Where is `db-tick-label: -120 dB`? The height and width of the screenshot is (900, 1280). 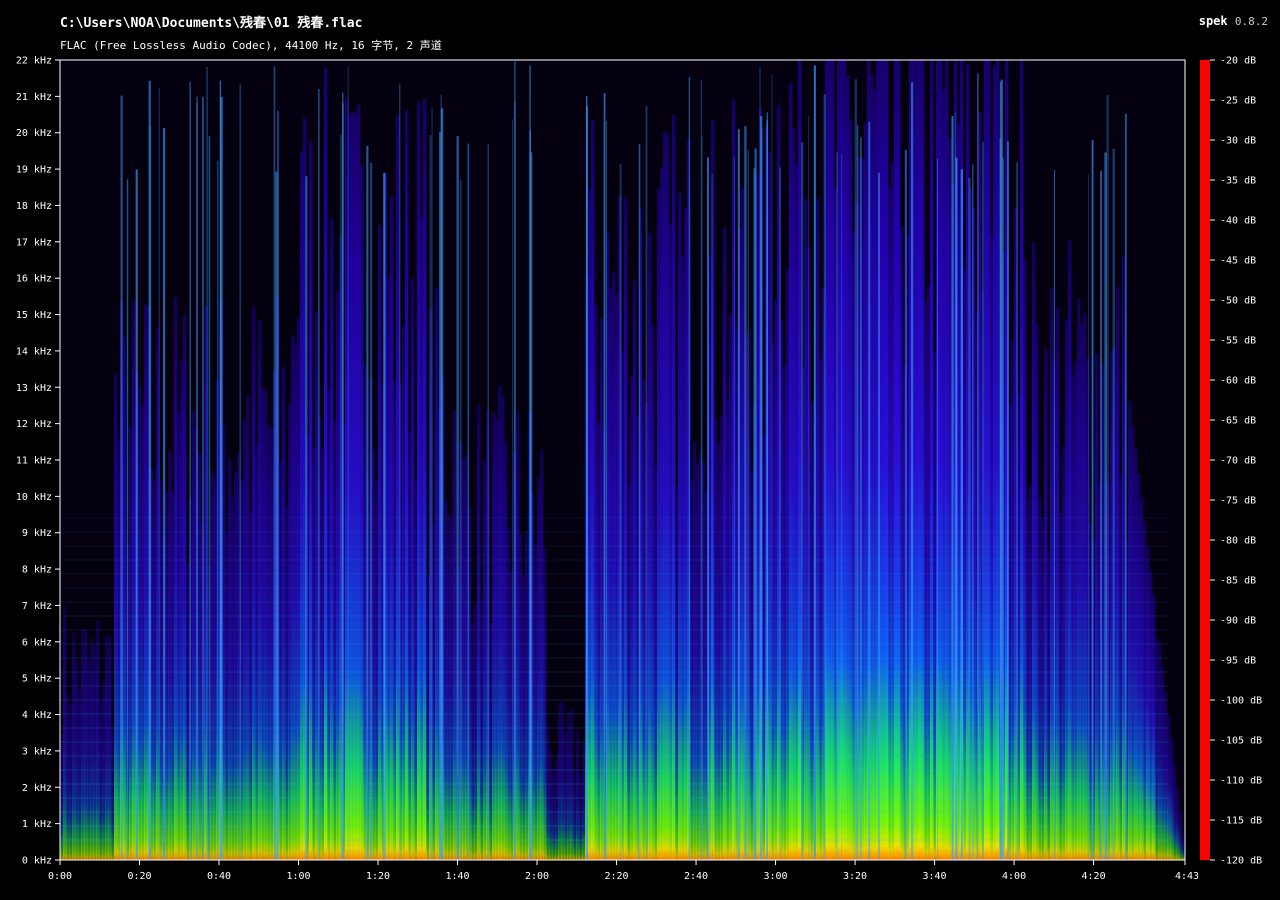 db-tick-label: -120 dB is located at coordinates (1241, 861).